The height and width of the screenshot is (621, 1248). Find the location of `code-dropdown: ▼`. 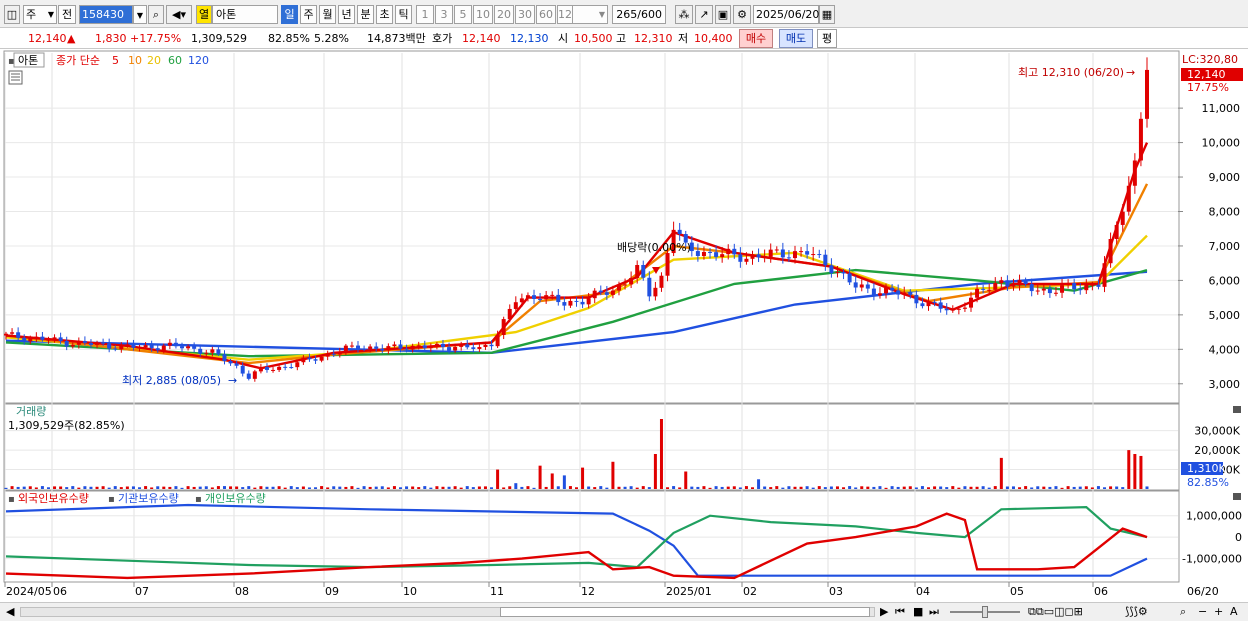

code-dropdown: ▼ is located at coordinates (140, 14).